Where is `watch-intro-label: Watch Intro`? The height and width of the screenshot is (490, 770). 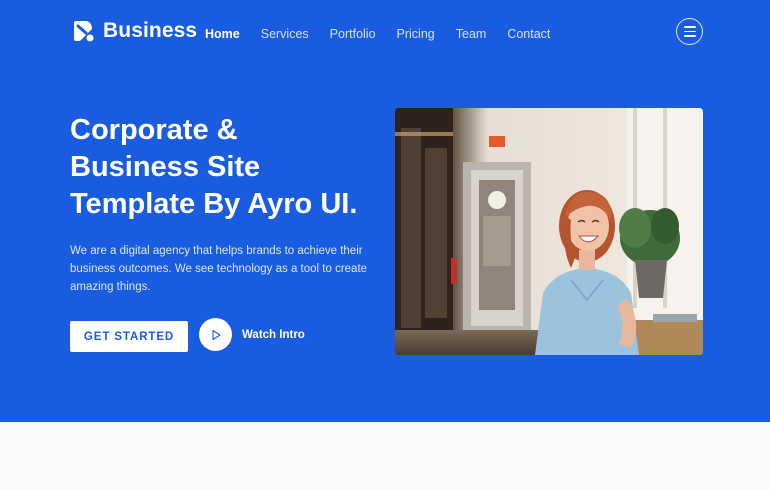 watch-intro-label: Watch Intro is located at coordinates (273, 334).